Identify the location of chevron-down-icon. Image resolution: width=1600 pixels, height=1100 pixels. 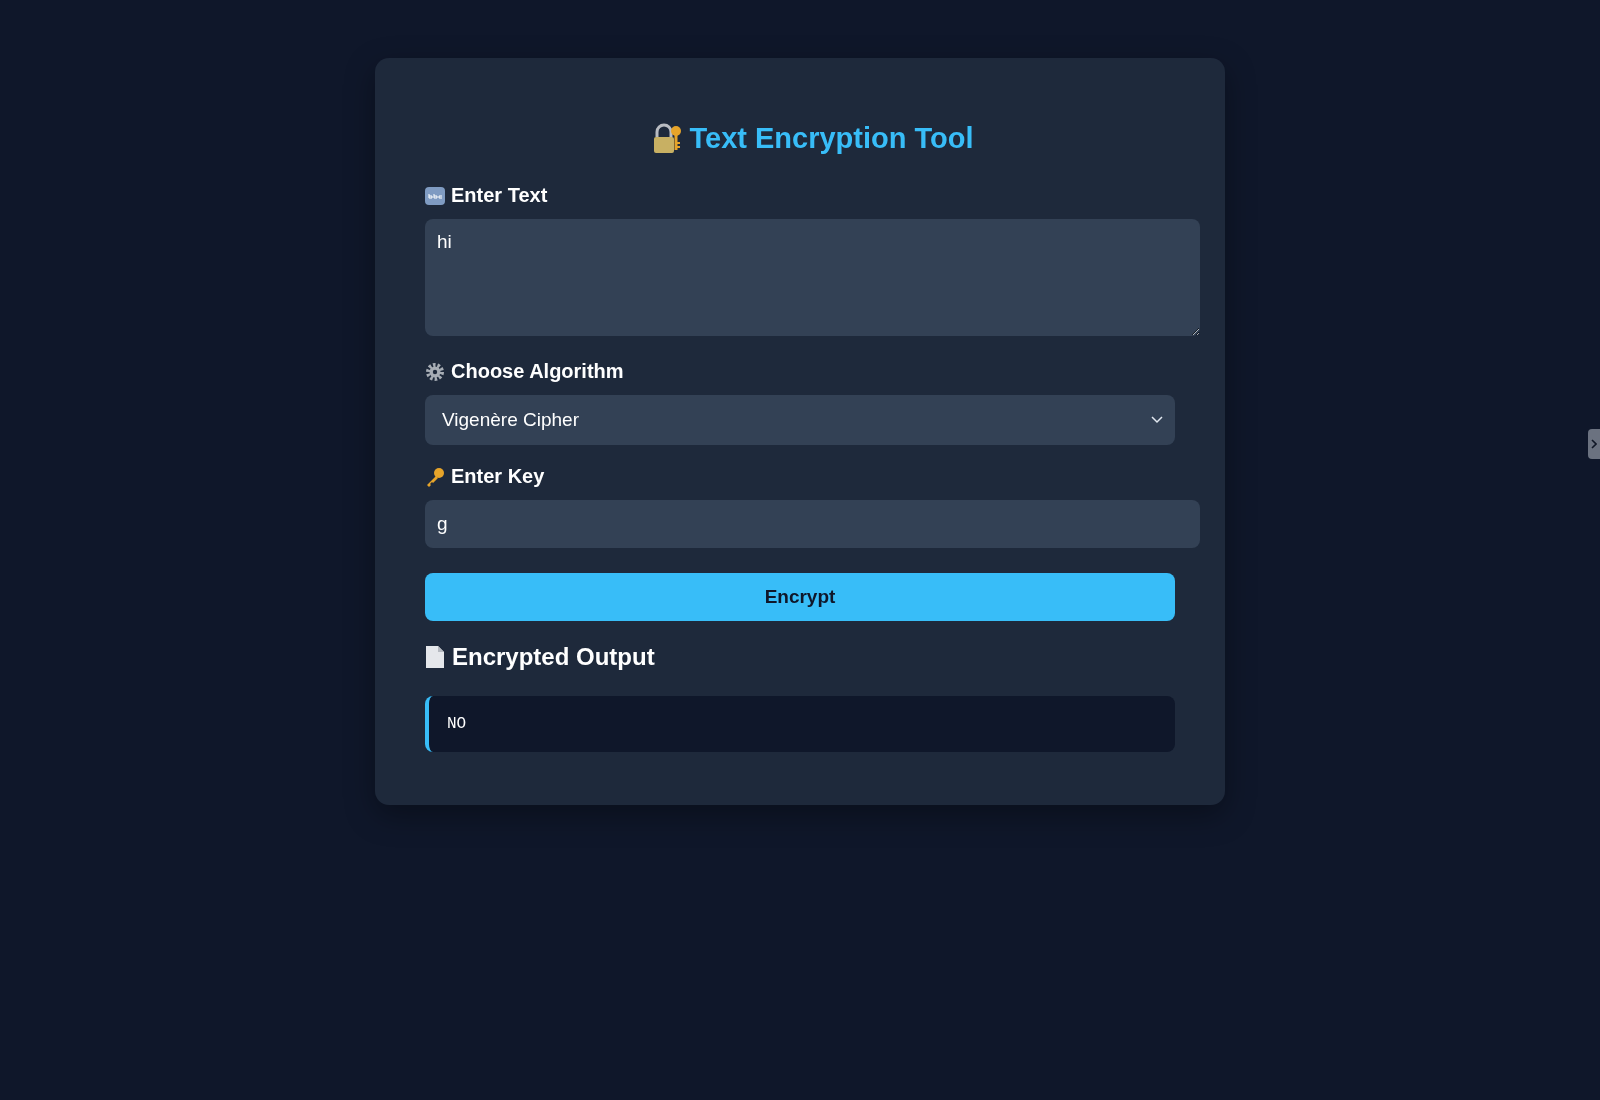
(1157, 420).